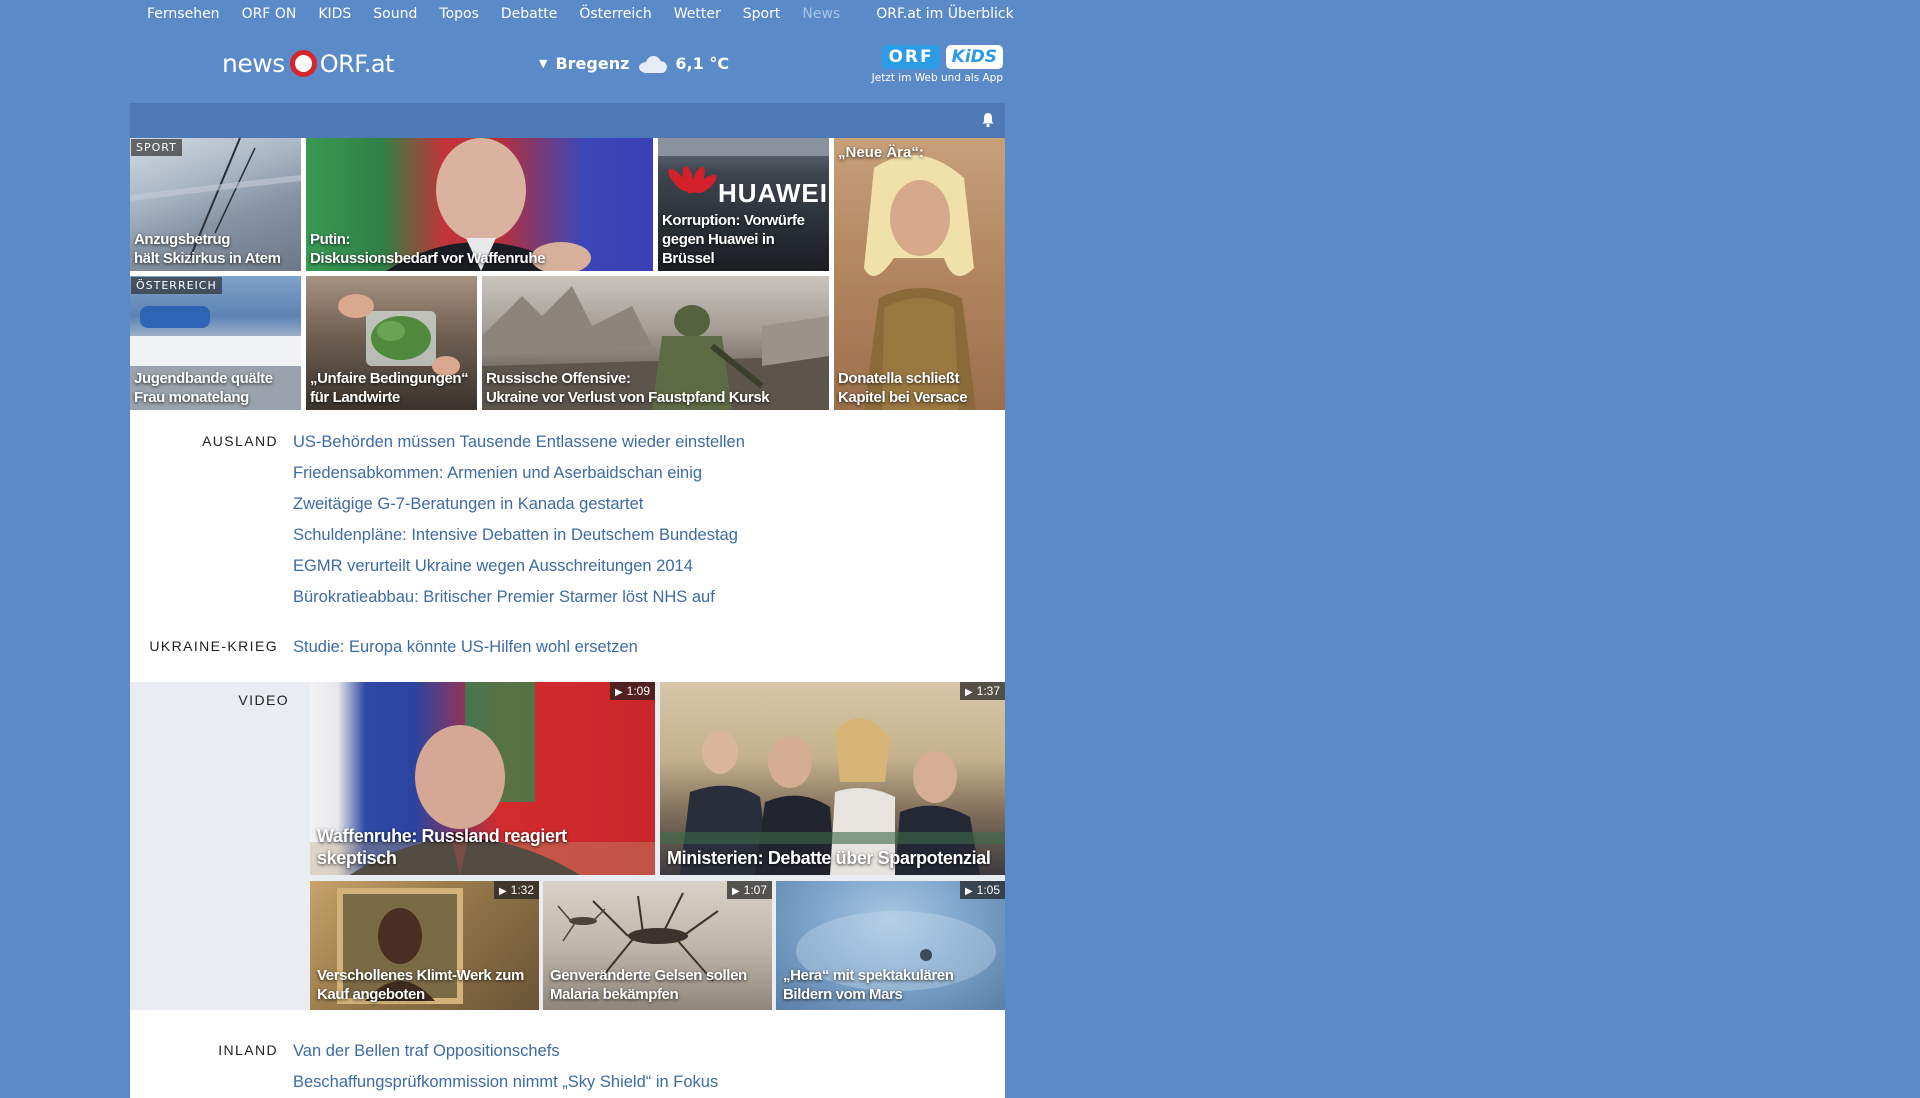  Describe the element at coordinates (974, 57) in the screenshot. I see `kids-badge: KiDS` at that location.